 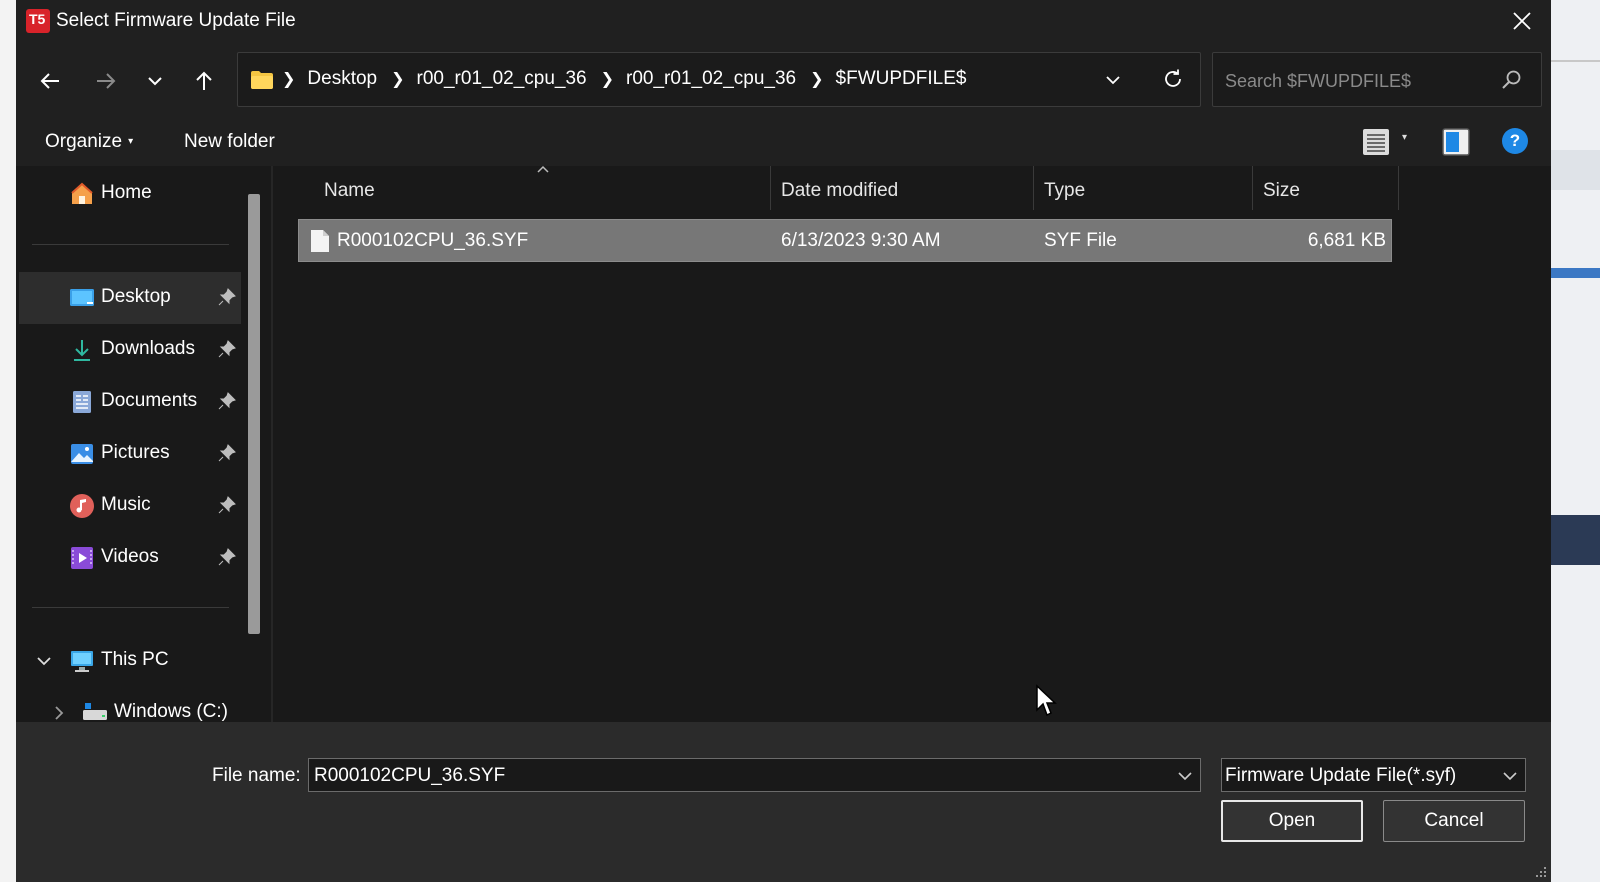 I want to click on sidebar-item-music: Music, so click(x=130, y=506).